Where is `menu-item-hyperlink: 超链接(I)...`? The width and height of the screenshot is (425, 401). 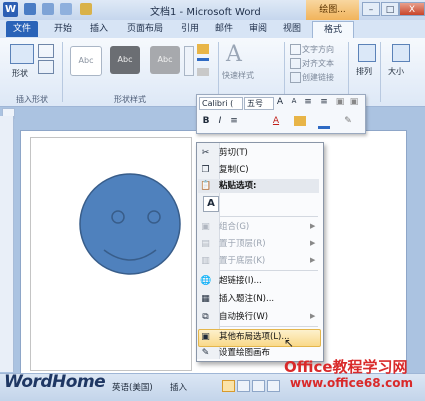 menu-item-hyperlink: 超链接(I)... is located at coordinates (240, 281).